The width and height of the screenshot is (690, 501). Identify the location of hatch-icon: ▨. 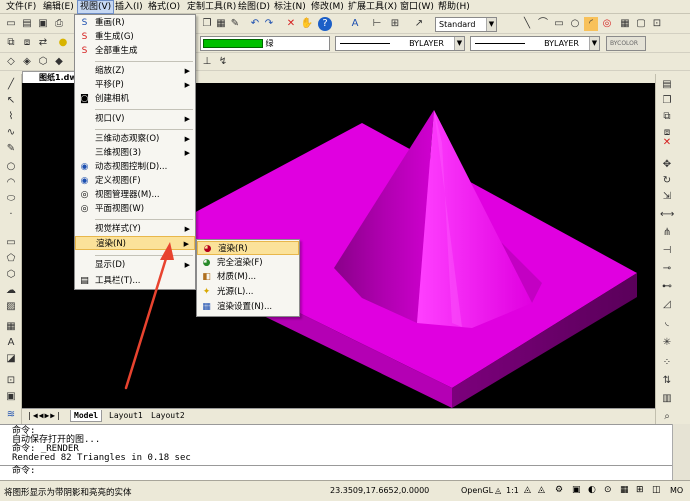
(11, 306).